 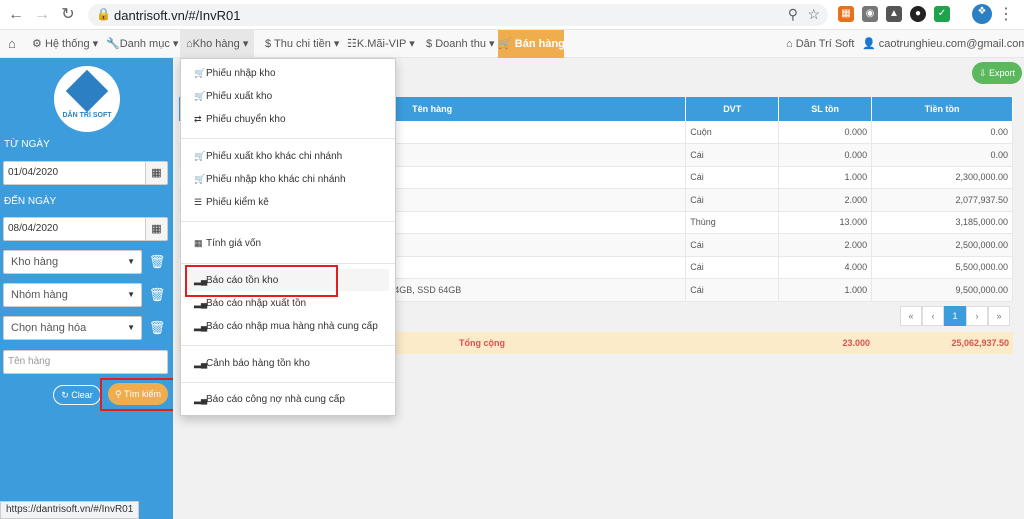 I want to click on menu-item-xuat-kho-khac-chi-nhanh: 🛒Phiếu xuất kho khác chi nhánh, so click(x=268, y=156).